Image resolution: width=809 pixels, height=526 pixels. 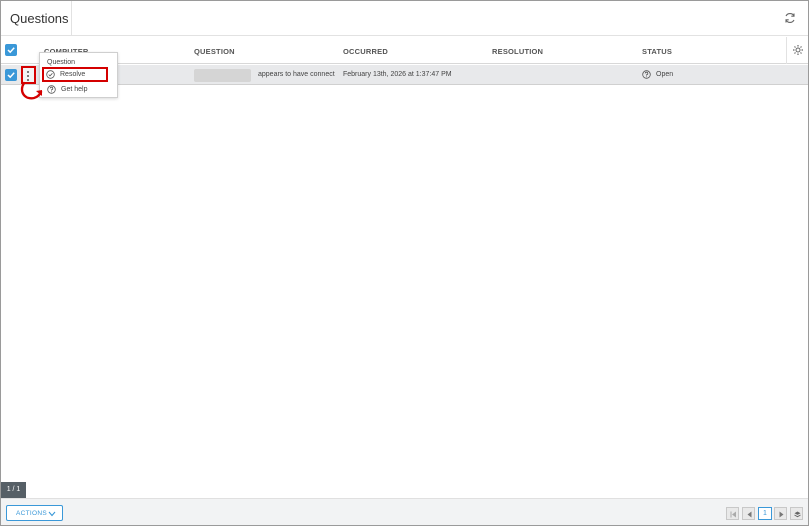 I want to click on chevron-down-icon, so click(x=52, y=514).